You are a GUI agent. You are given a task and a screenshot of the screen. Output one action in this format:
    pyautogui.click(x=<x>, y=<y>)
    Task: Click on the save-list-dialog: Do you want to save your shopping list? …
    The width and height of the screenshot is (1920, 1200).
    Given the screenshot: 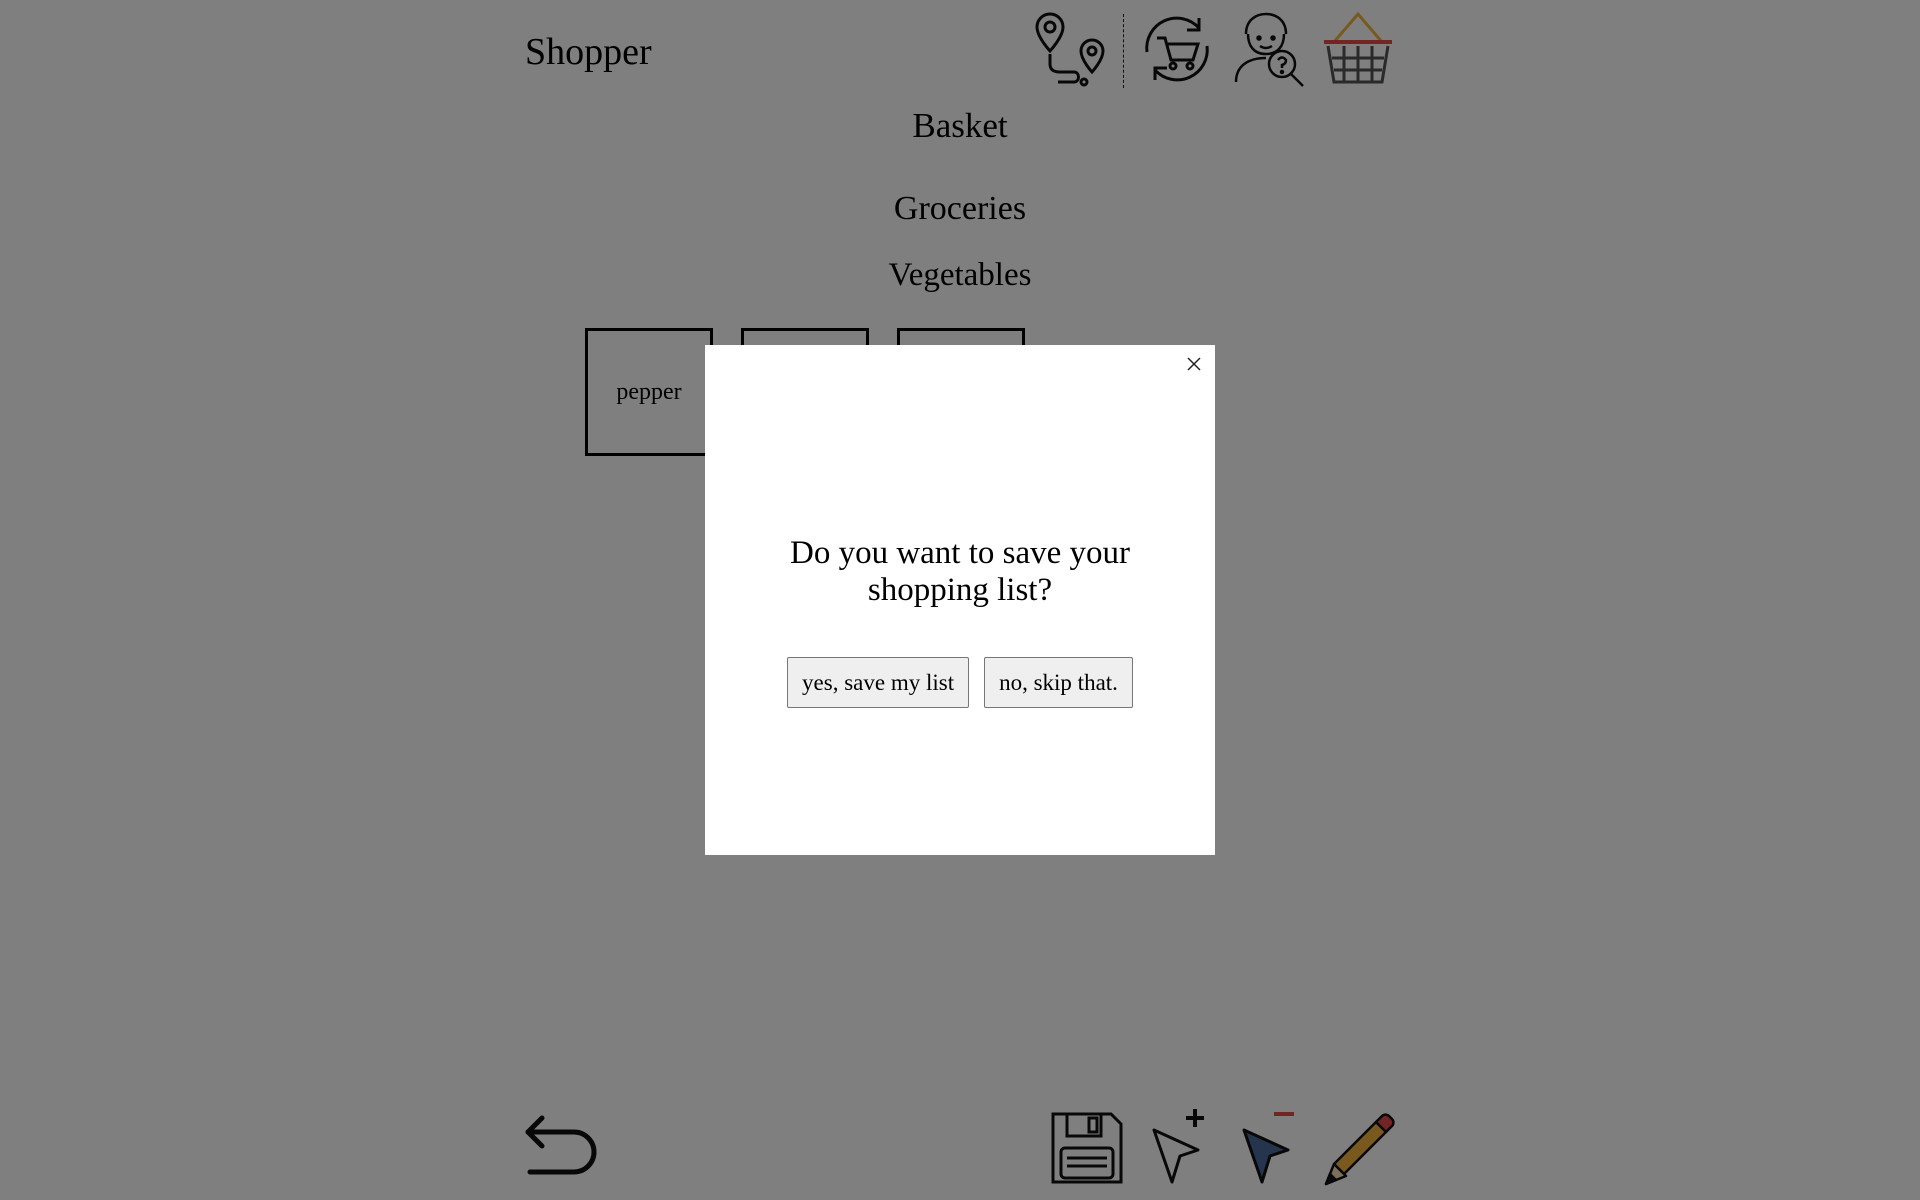 What is the action you would take?
    pyautogui.click(x=960, y=600)
    